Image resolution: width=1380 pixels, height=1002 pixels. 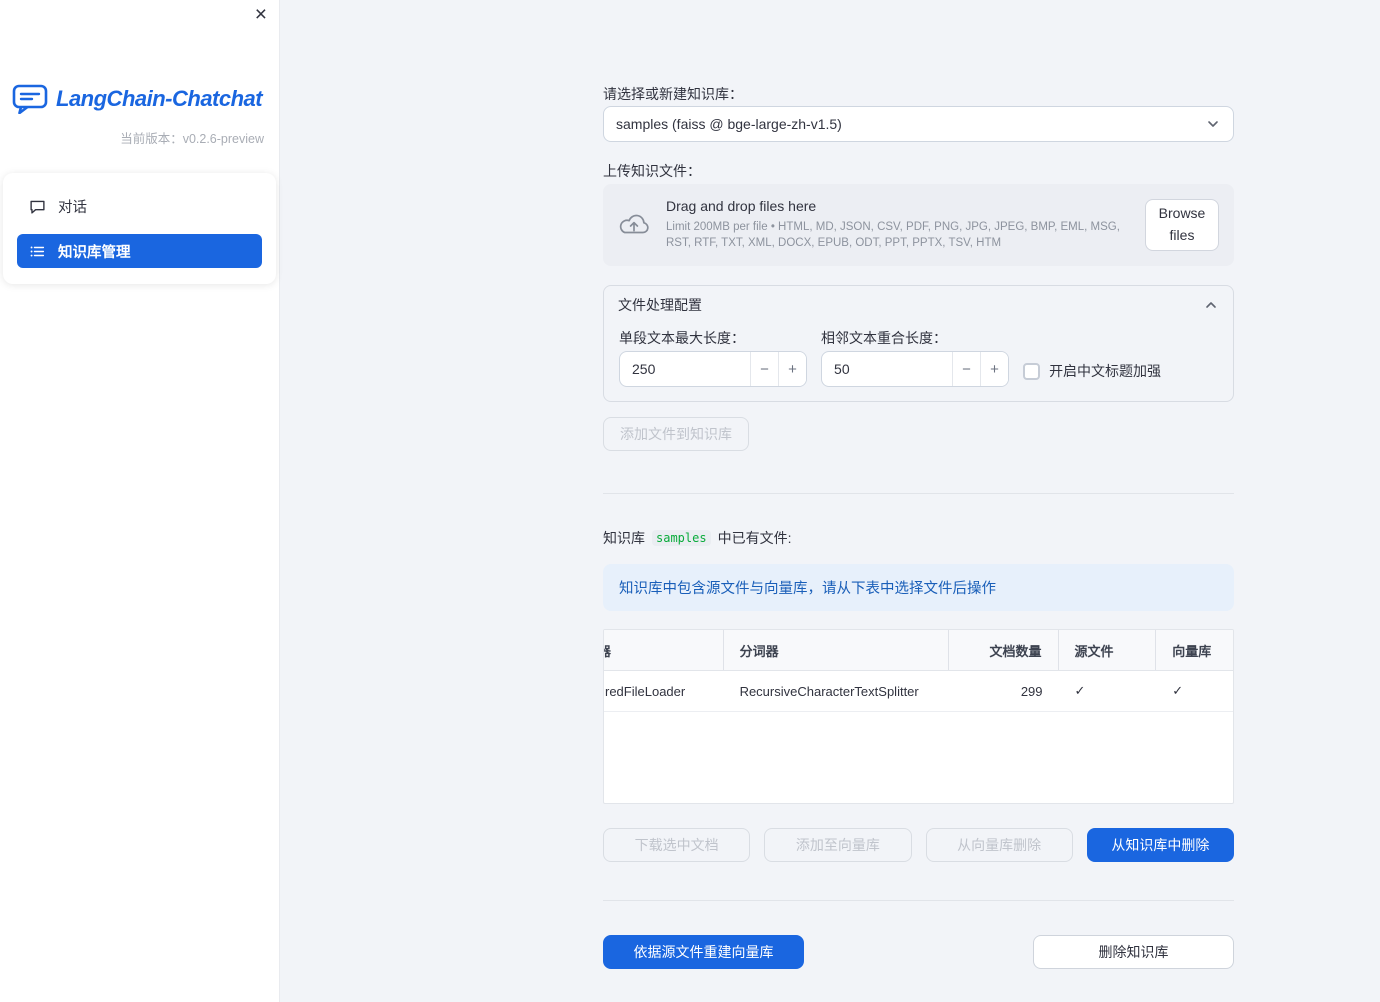 What do you see at coordinates (1108, 650) in the screenshot?
I see `column-header-source-file: 源文件` at bounding box center [1108, 650].